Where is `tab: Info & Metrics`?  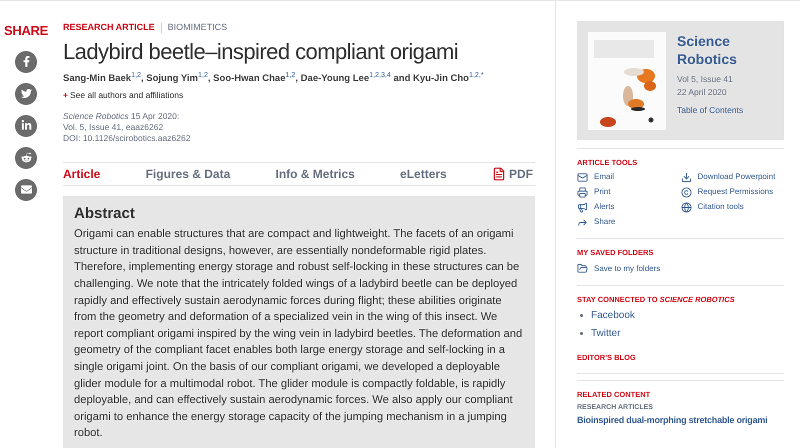 tab: Info & Metrics is located at coordinates (315, 173).